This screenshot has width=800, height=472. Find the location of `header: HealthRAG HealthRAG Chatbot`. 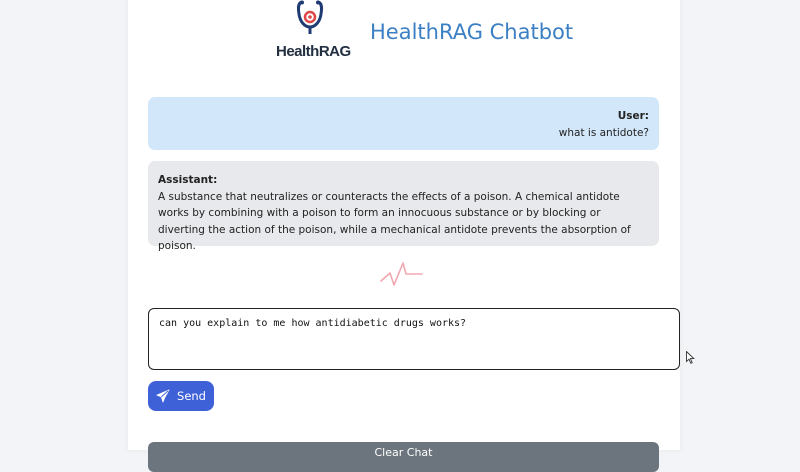

header: HealthRAG HealthRAG Chatbot is located at coordinates (404, 37).